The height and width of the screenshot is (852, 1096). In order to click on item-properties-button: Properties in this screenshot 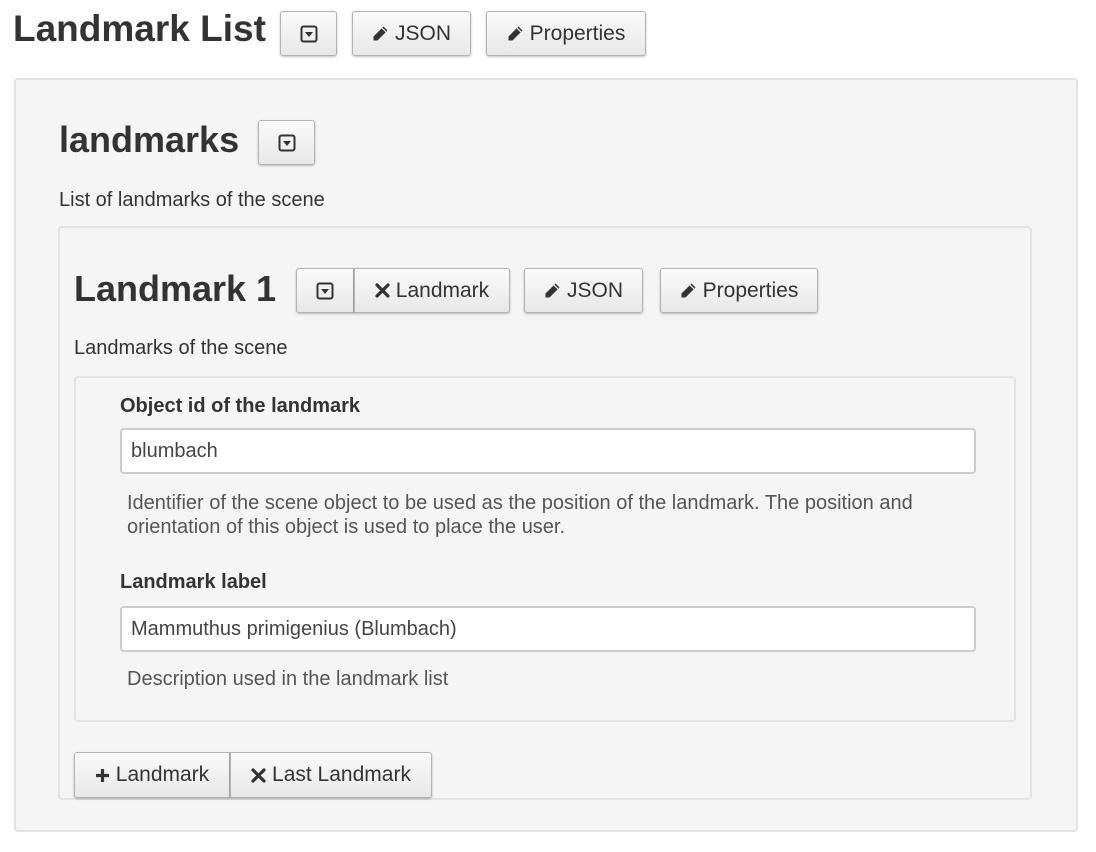, I will do `click(739, 290)`.